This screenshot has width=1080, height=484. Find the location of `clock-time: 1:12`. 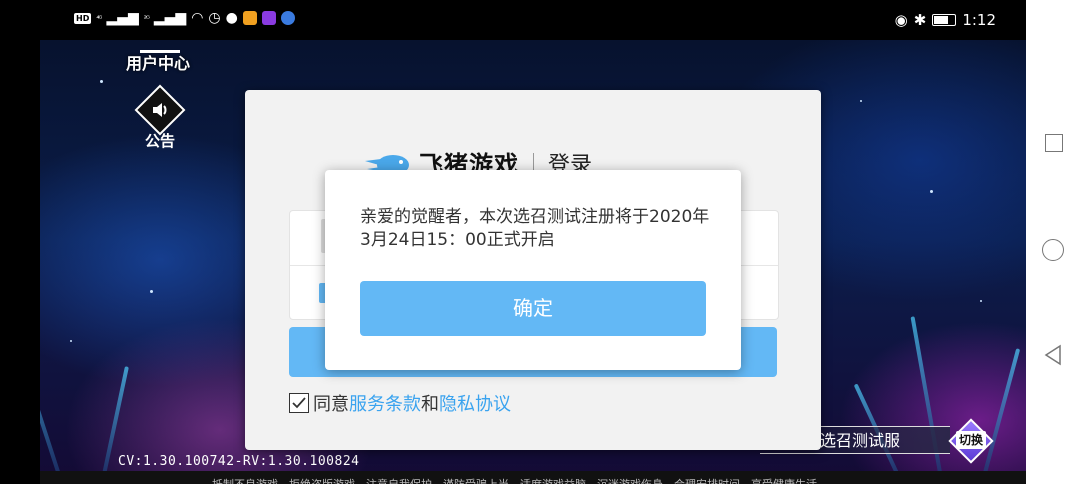

clock-time: 1:12 is located at coordinates (979, 20).